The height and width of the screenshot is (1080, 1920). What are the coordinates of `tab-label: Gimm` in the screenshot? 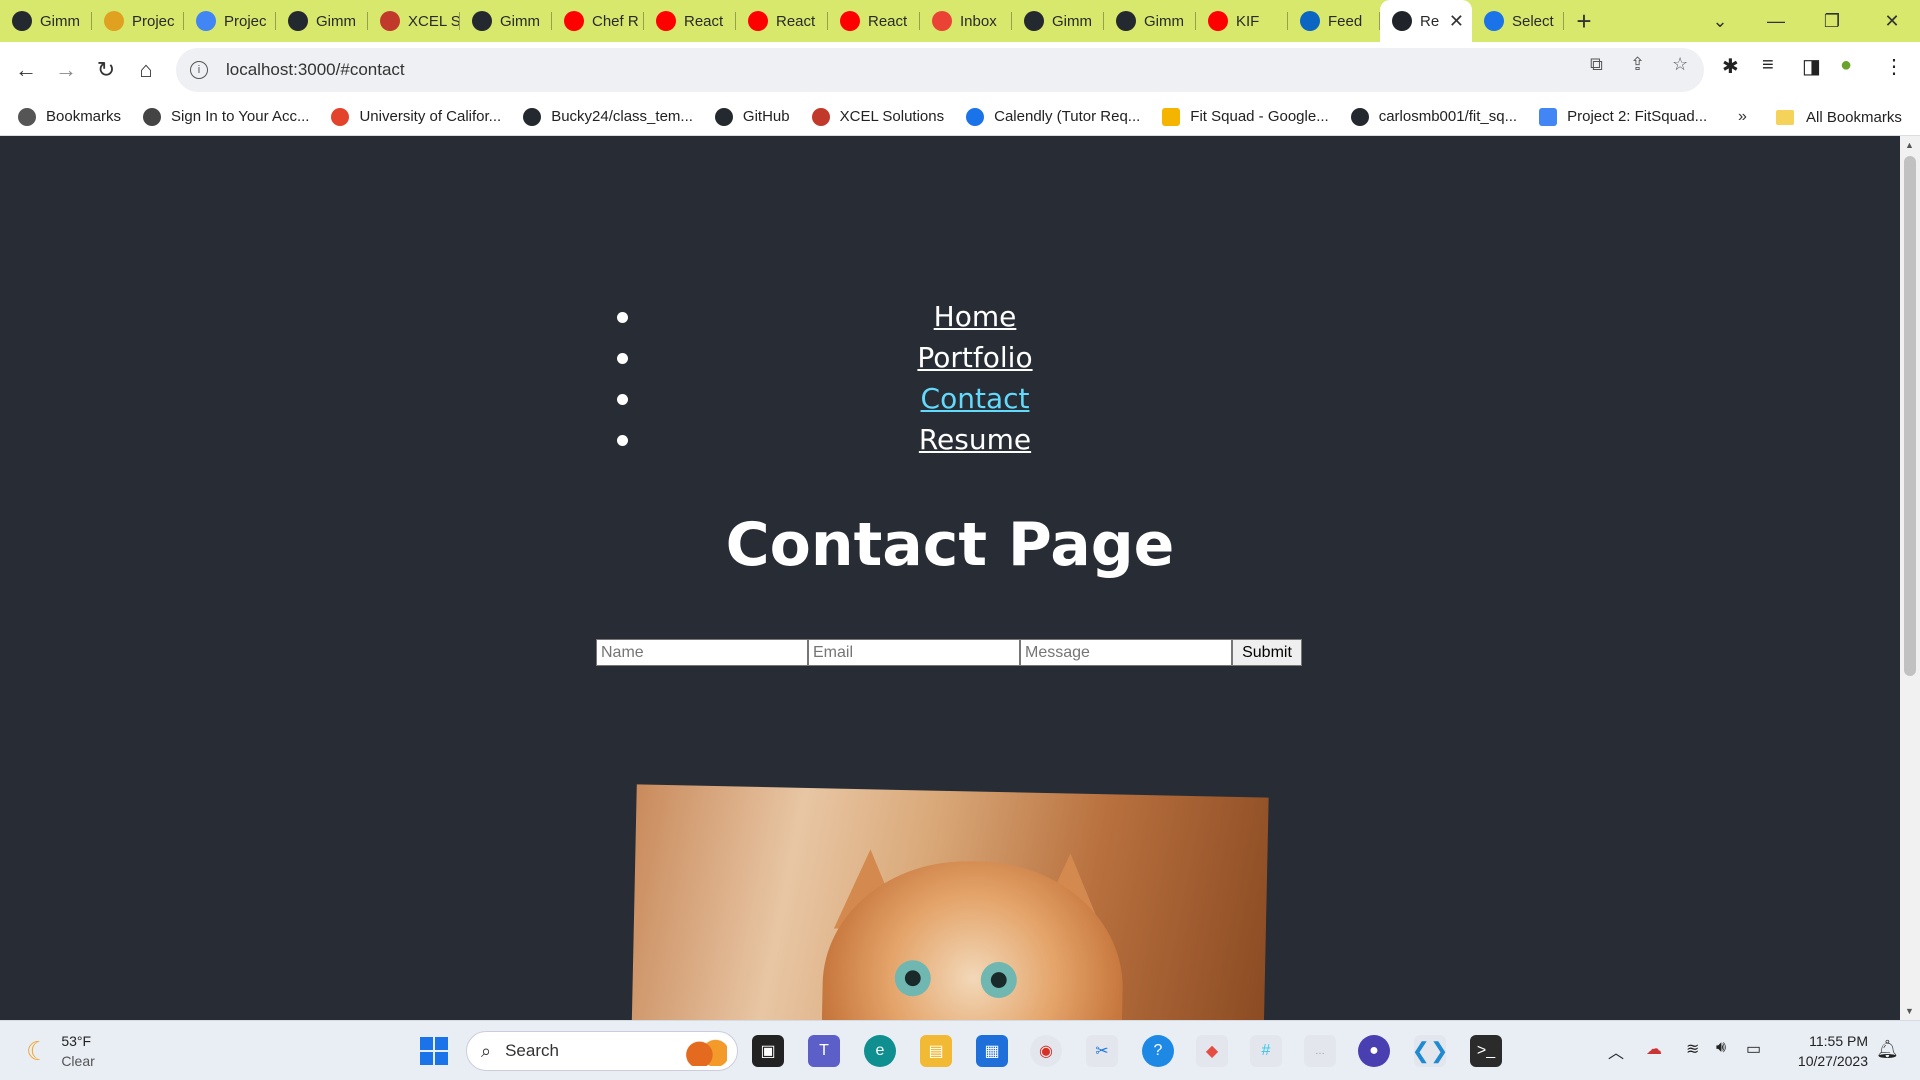 It's located at (520, 21).